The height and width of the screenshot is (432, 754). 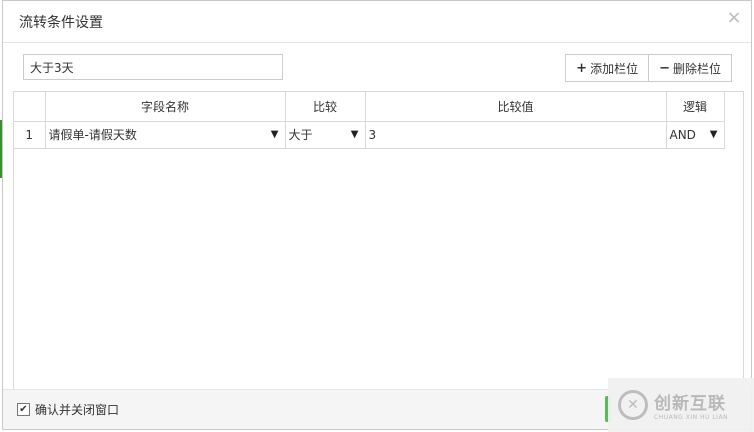 I want to click on watermark: ✕ 创新互联 CHUANG XIN HU LIAN, so click(x=681, y=405).